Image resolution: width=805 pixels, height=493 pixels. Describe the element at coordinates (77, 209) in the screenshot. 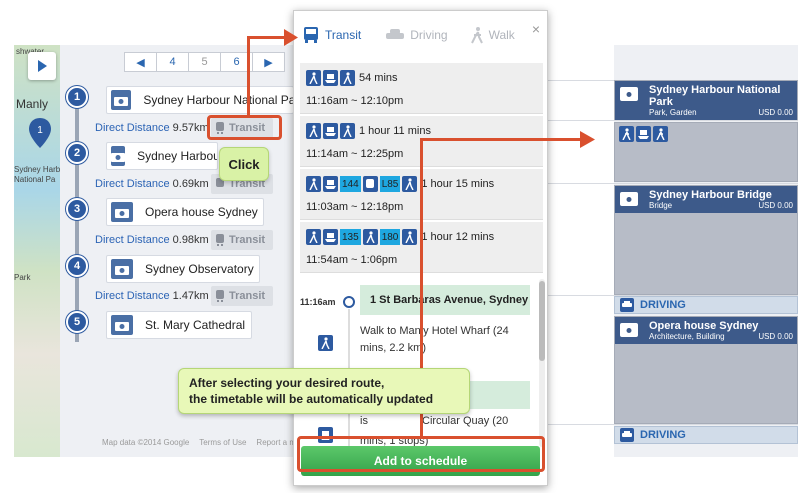

I see `stop-number-3: 3` at that location.